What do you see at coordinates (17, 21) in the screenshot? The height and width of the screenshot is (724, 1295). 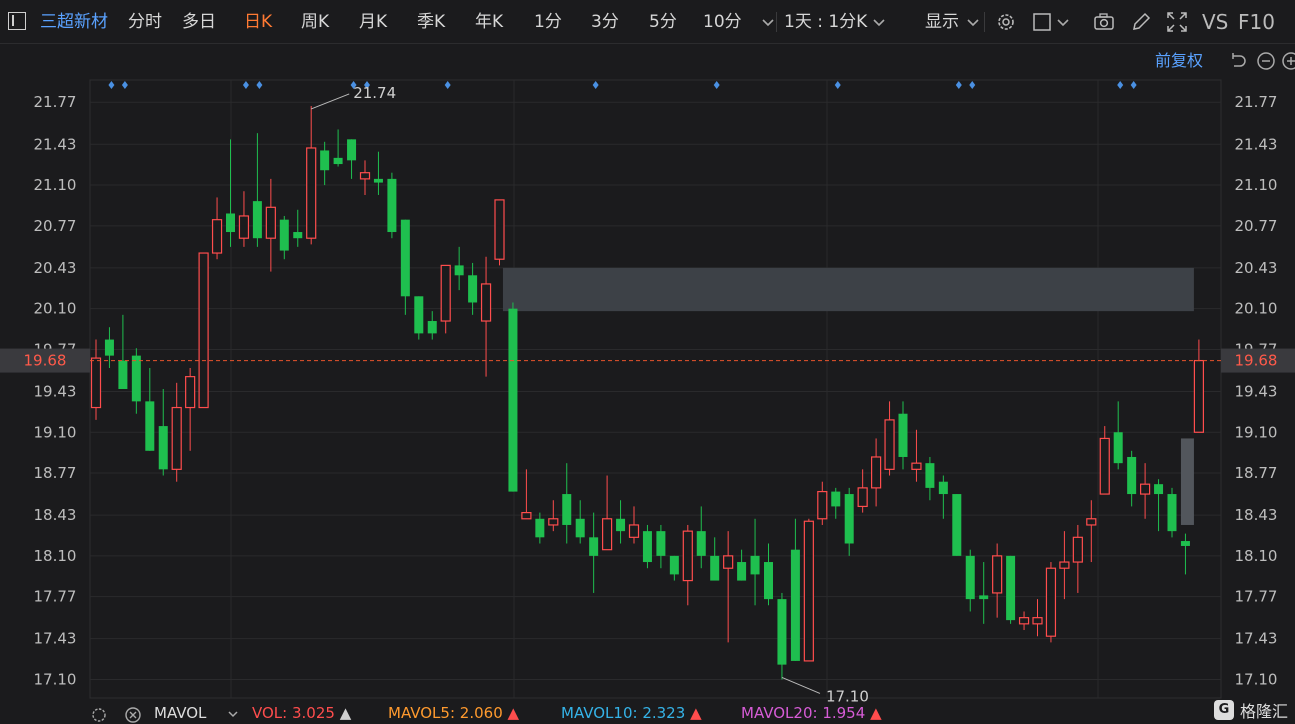 I see `sidebar-toggle-icon` at bounding box center [17, 21].